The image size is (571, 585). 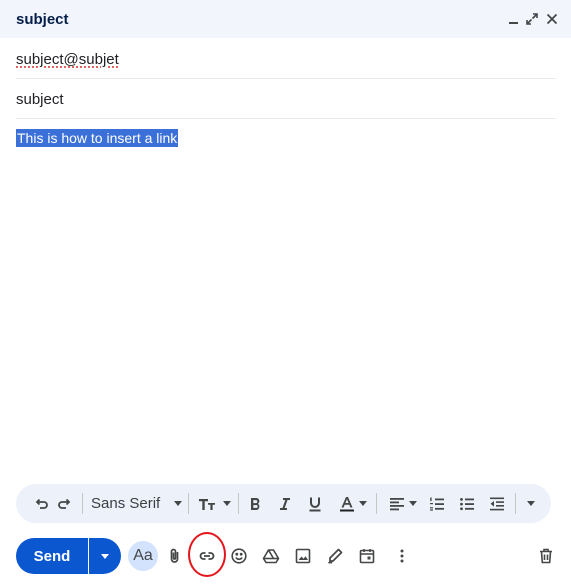 I want to click on send-button: Send, so click(x=52, y=556).